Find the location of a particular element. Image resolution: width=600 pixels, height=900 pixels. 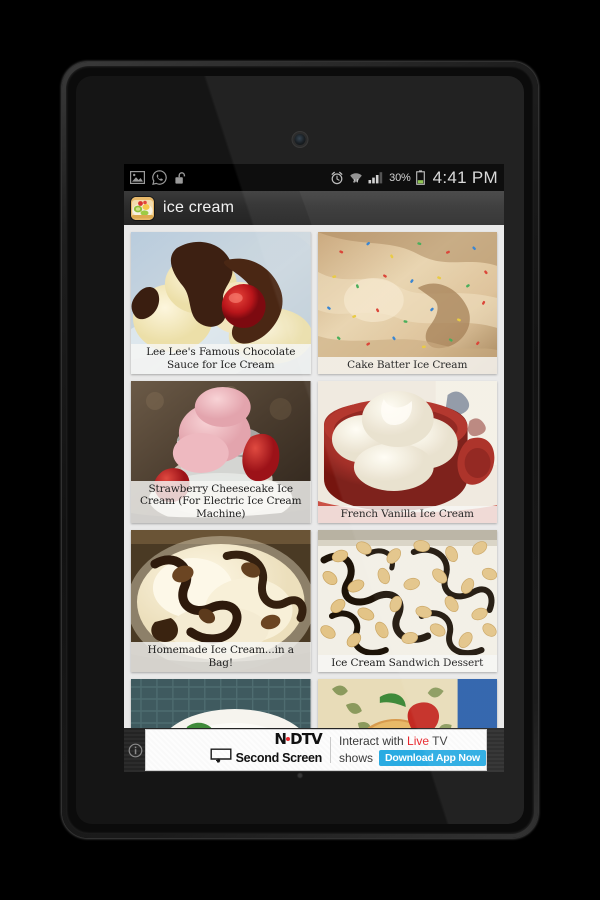

status-bar-system: 30% 4:41 PM is located at coordinates (414, 178).